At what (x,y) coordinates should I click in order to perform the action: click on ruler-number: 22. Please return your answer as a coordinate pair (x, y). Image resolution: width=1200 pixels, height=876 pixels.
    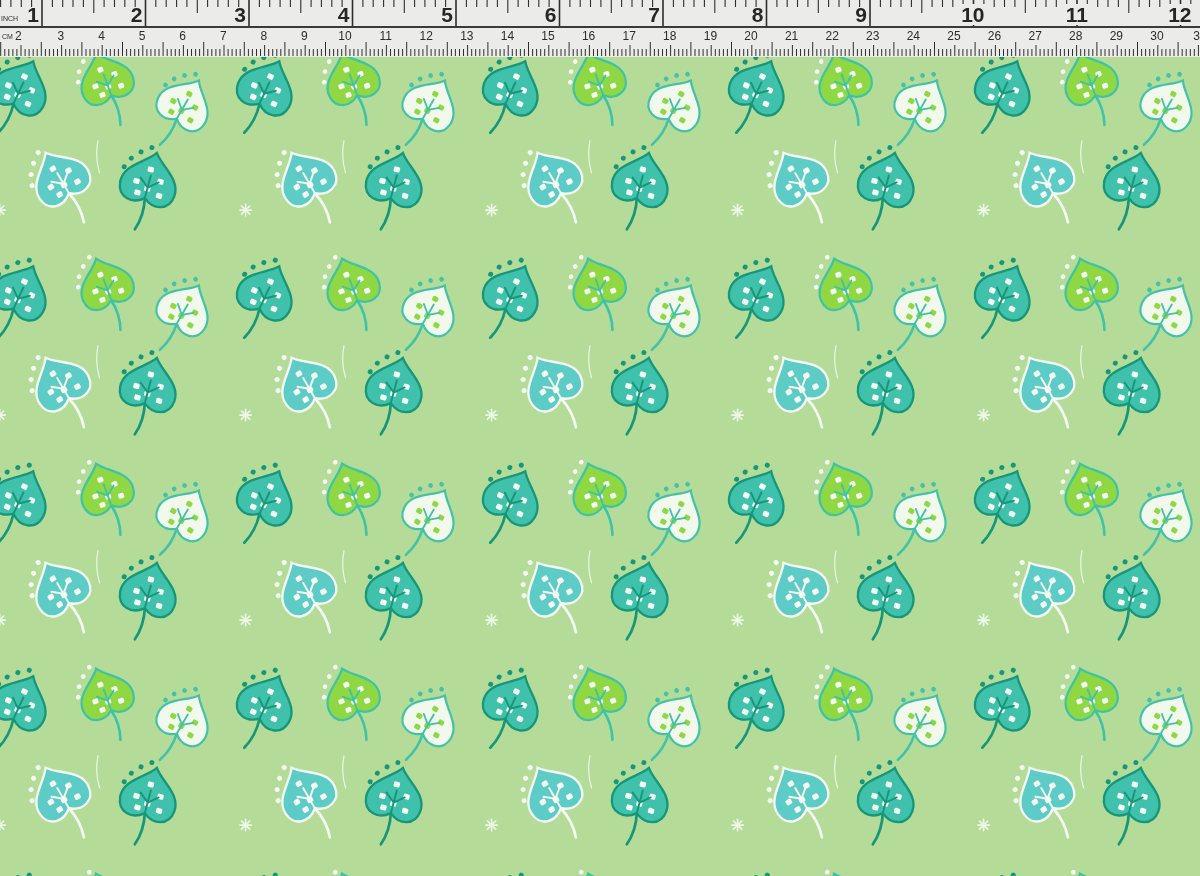
    Looking at the image, I should click on (832, 36).